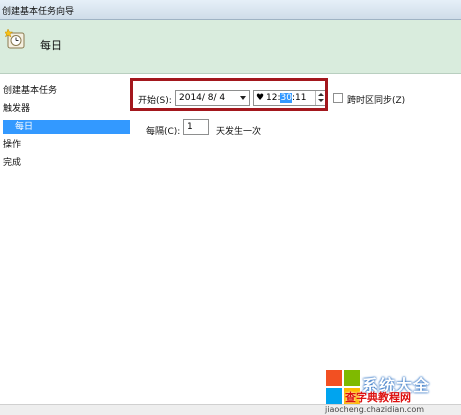 Image resolution: width=461 pixels, height=415 pixels. What do you see at coordinates (15, 38) in the screenshot?
I see `clock-icon` at bounding box center [15, 38].